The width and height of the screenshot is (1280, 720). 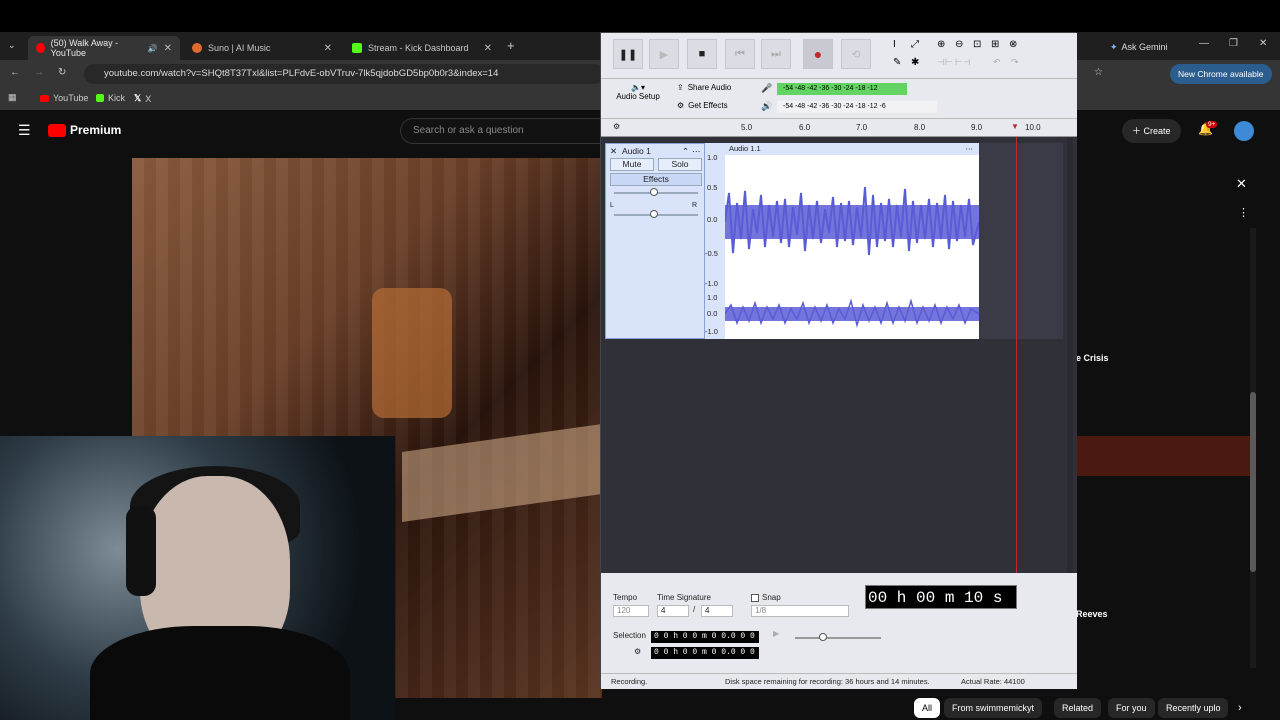 I want to click on loop-icon: ⟲, so click(x=856, y=54).